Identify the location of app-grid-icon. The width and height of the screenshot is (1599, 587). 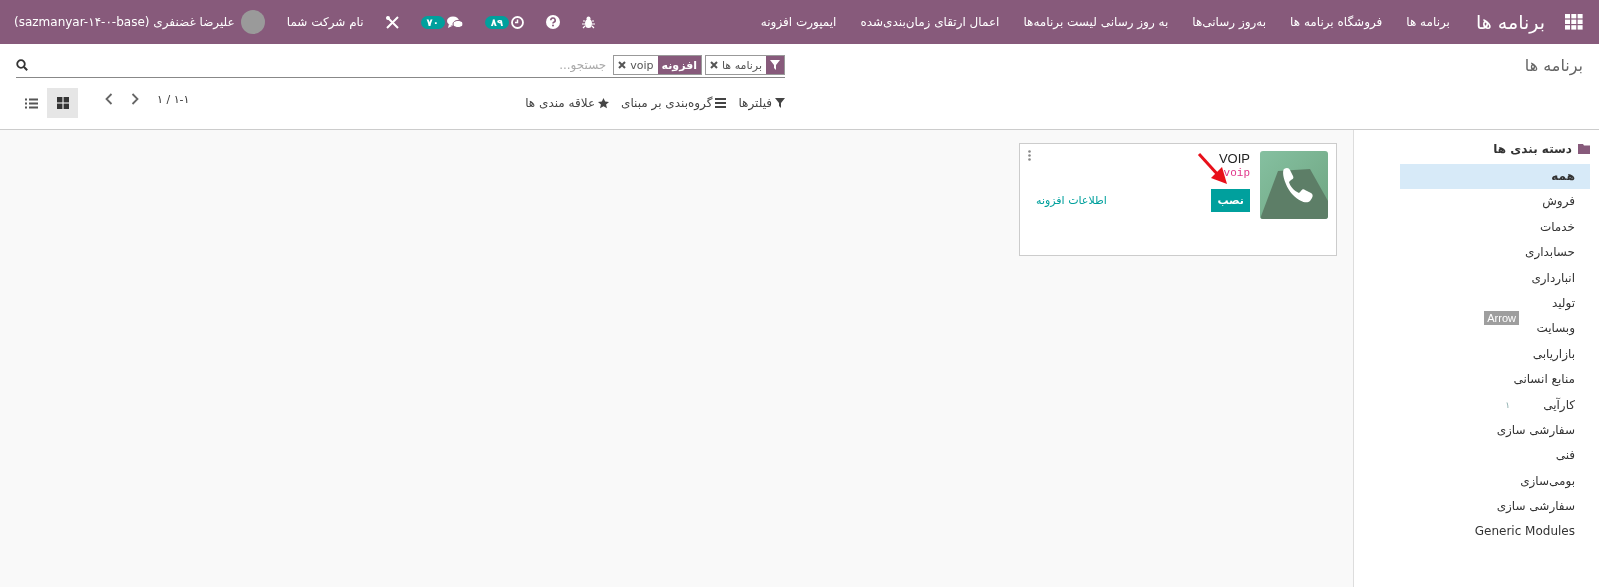
(1574, 22).